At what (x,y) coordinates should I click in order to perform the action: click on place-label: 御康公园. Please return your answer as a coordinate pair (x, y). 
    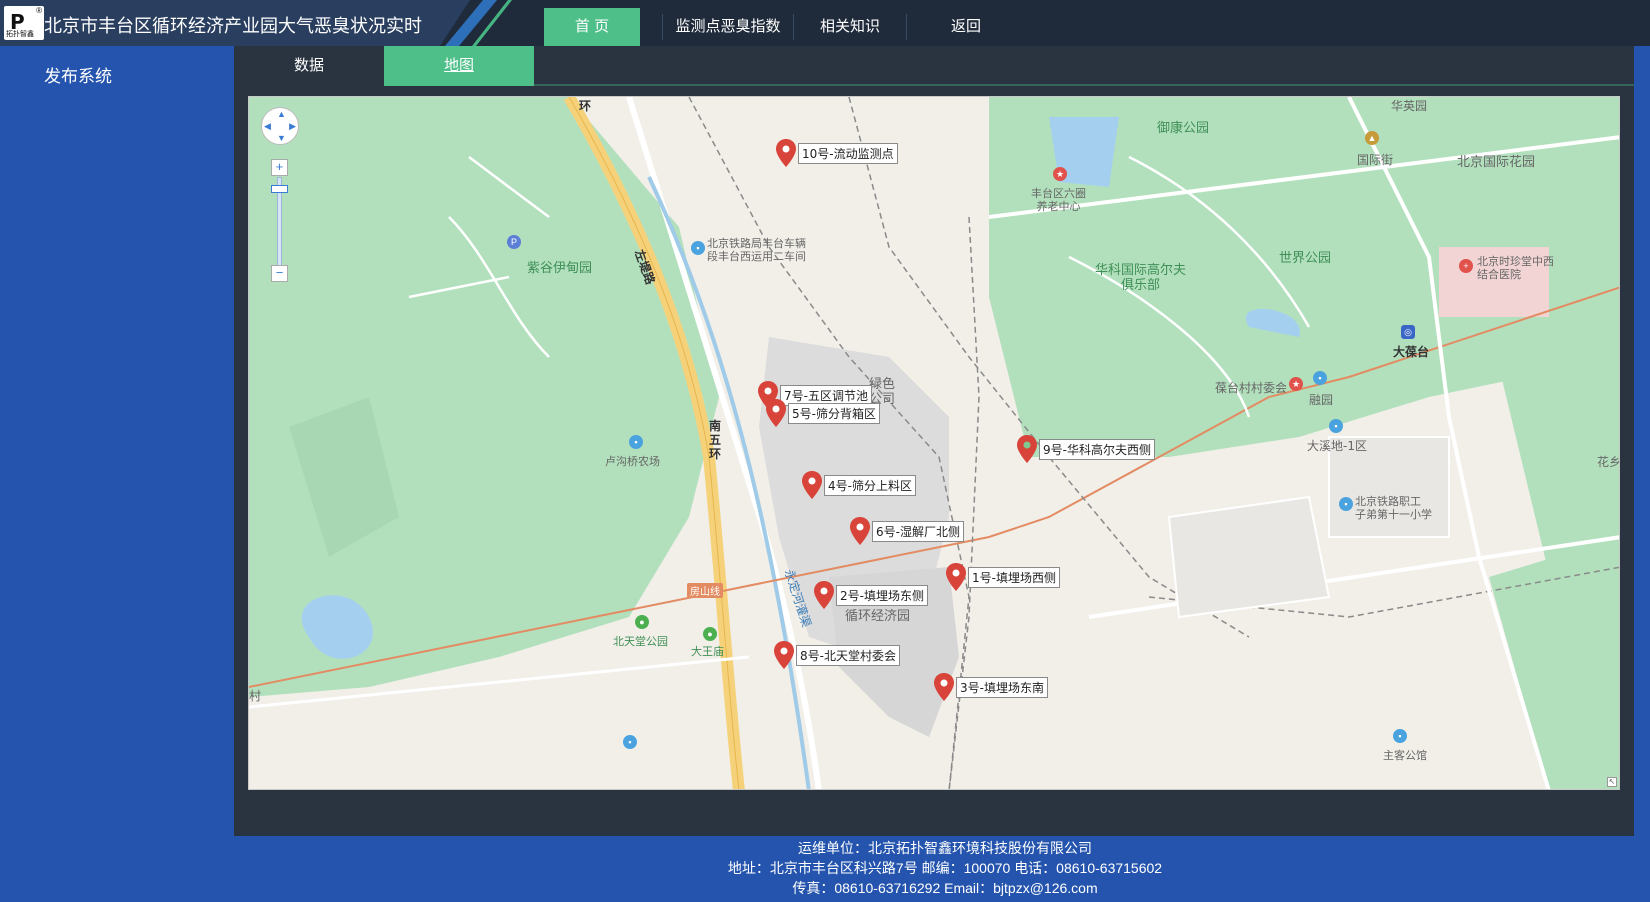
    Looking at the image, I should click on (1183, 128).